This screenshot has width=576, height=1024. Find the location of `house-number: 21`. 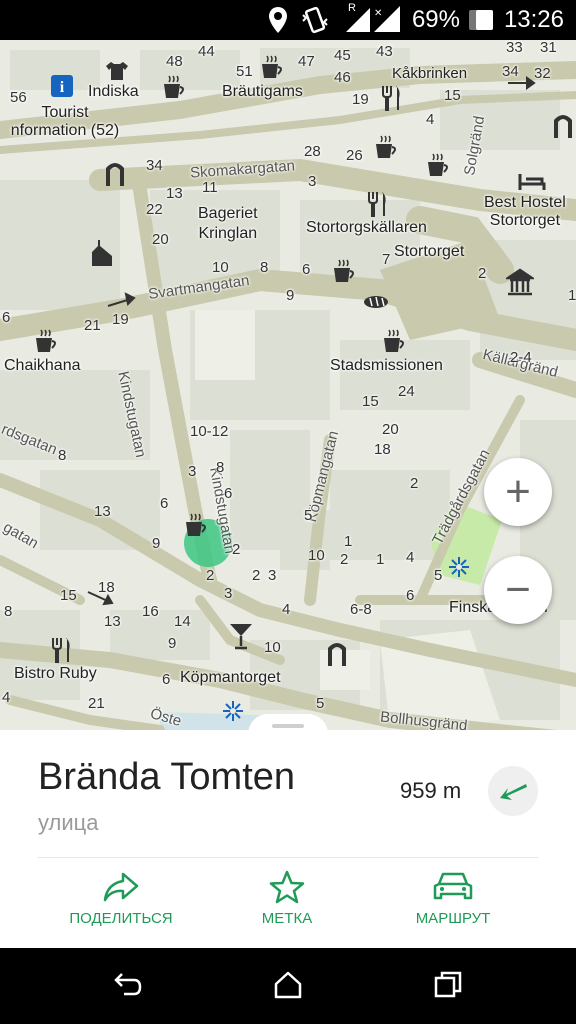

house-number: 21 is located at coordinates (96, 703).